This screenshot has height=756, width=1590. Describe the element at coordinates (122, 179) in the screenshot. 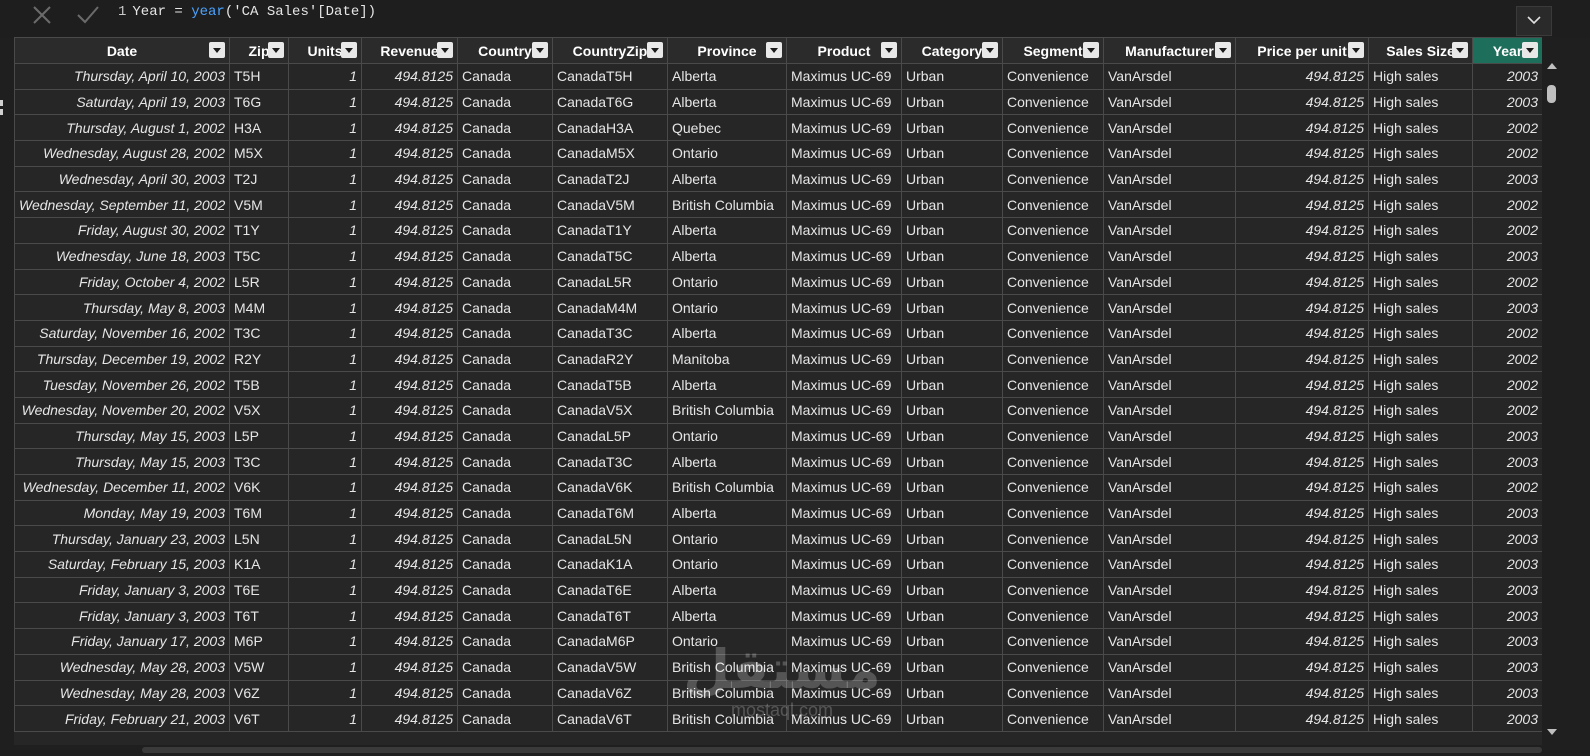

I see `cell-date: Wednesday, April 30, 2003` at that location.